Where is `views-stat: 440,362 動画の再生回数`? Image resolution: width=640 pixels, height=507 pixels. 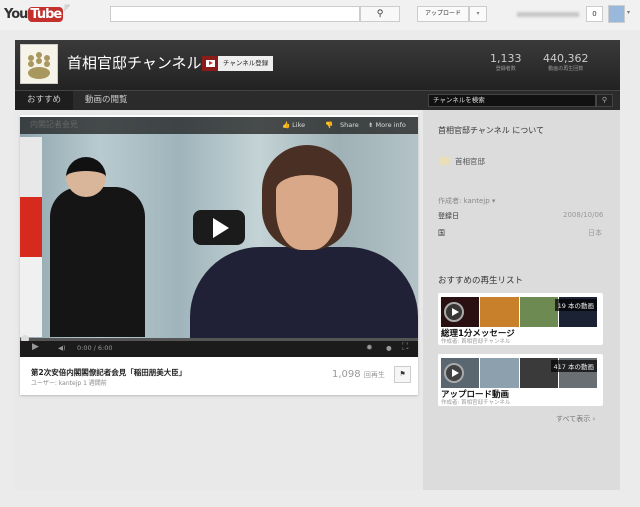
views-stat: 440,362 動画の再生回数 is located at coordinates (566, 62).